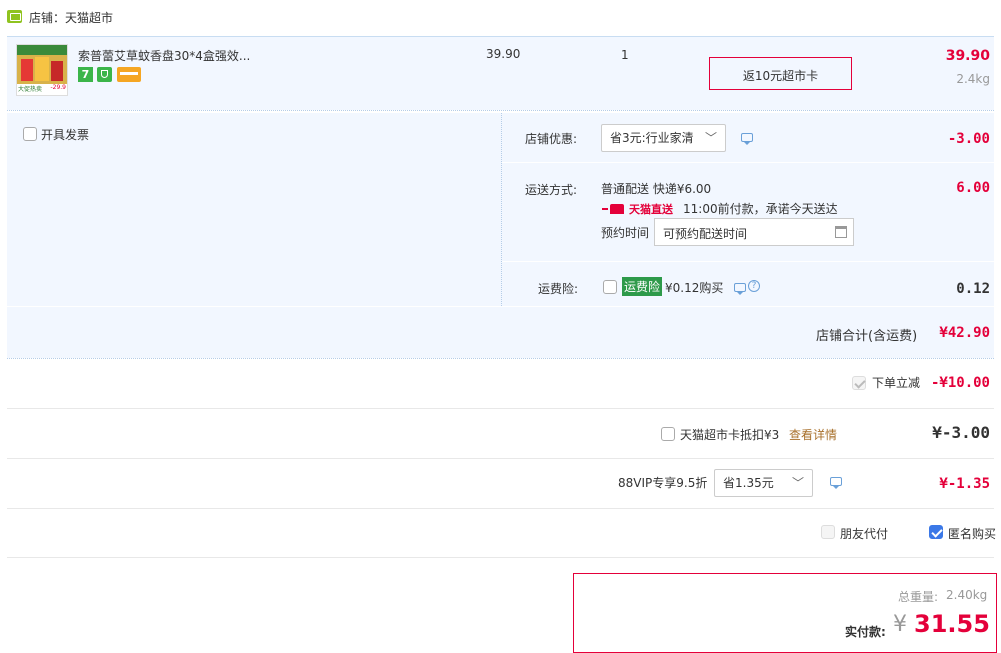 The height and width of the screenshot is (653, 1001). I want to click on thumb-label: 大促热卖, so click(30, 89).